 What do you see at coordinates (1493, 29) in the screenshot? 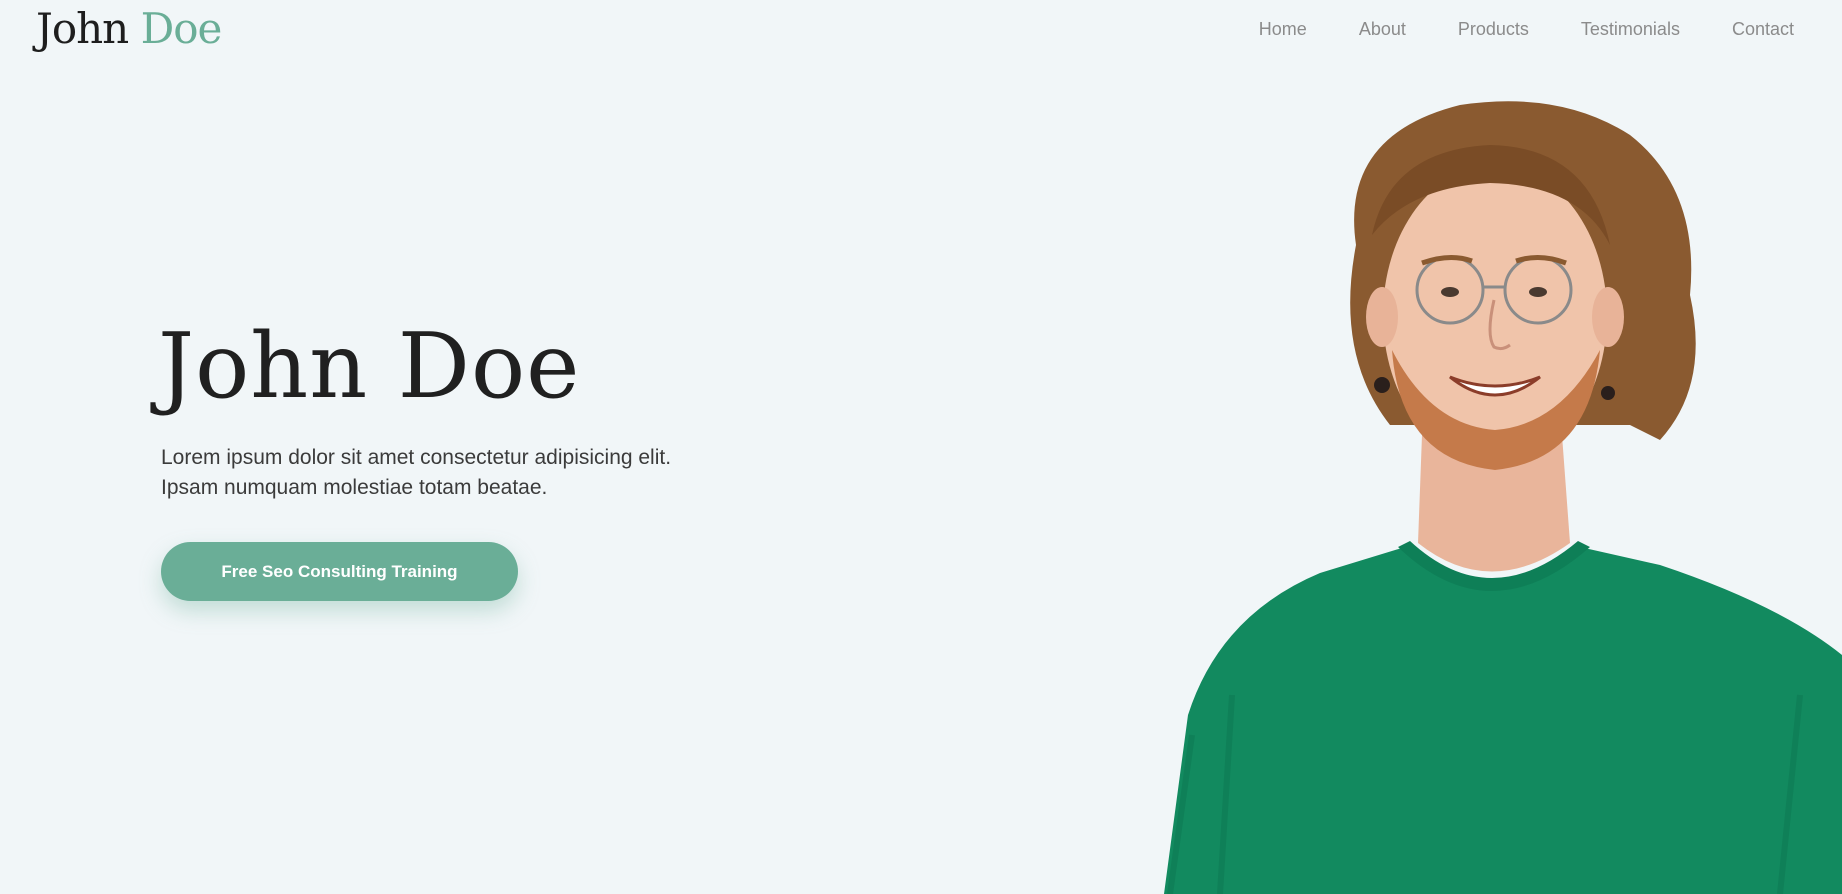
I see `nav-products-link: Products` at bounding box center [1493, 29].